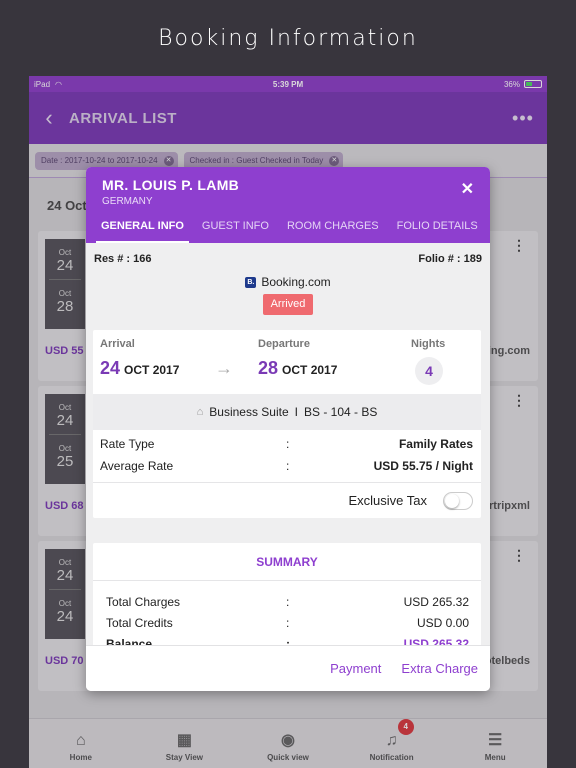 This screenshot has height=768, width=576. Describe the element at coordinates (200, 412) in the screenshot. I see `building-icon: ⌂` at that location.